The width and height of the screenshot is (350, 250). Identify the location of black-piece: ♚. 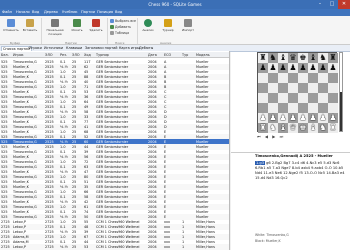
(302, 57).